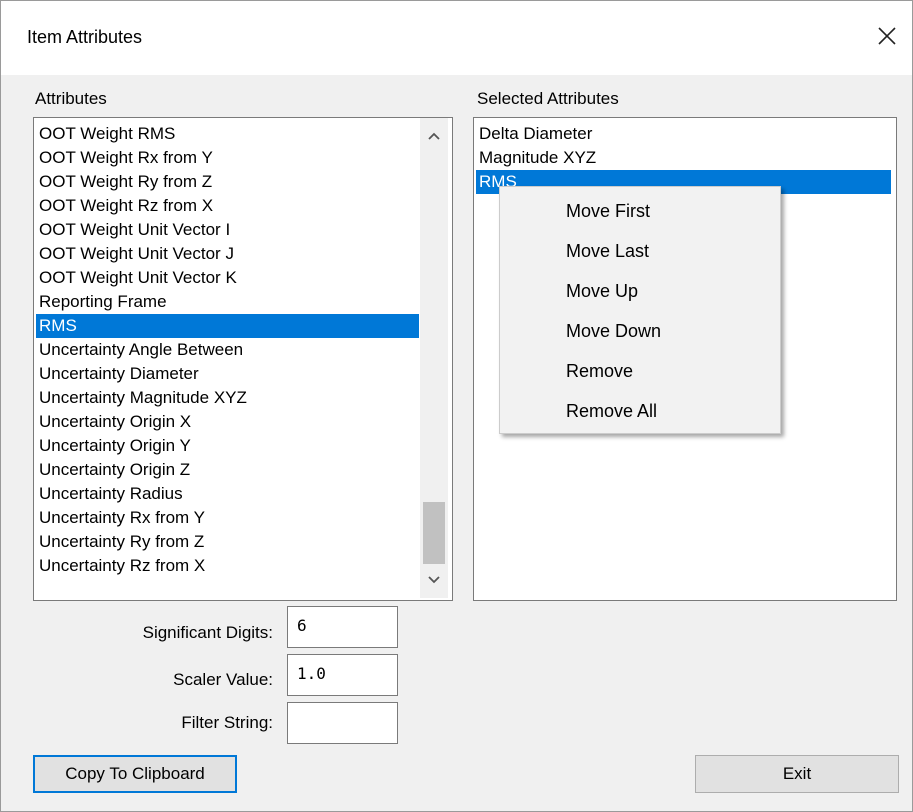 The height and width of the screenshot is (812, 913). What do you see at coordinates (227, 422) in the screenshot?
I see `list-item: Uncertainty Origin X` at bounding box center [227, 422].